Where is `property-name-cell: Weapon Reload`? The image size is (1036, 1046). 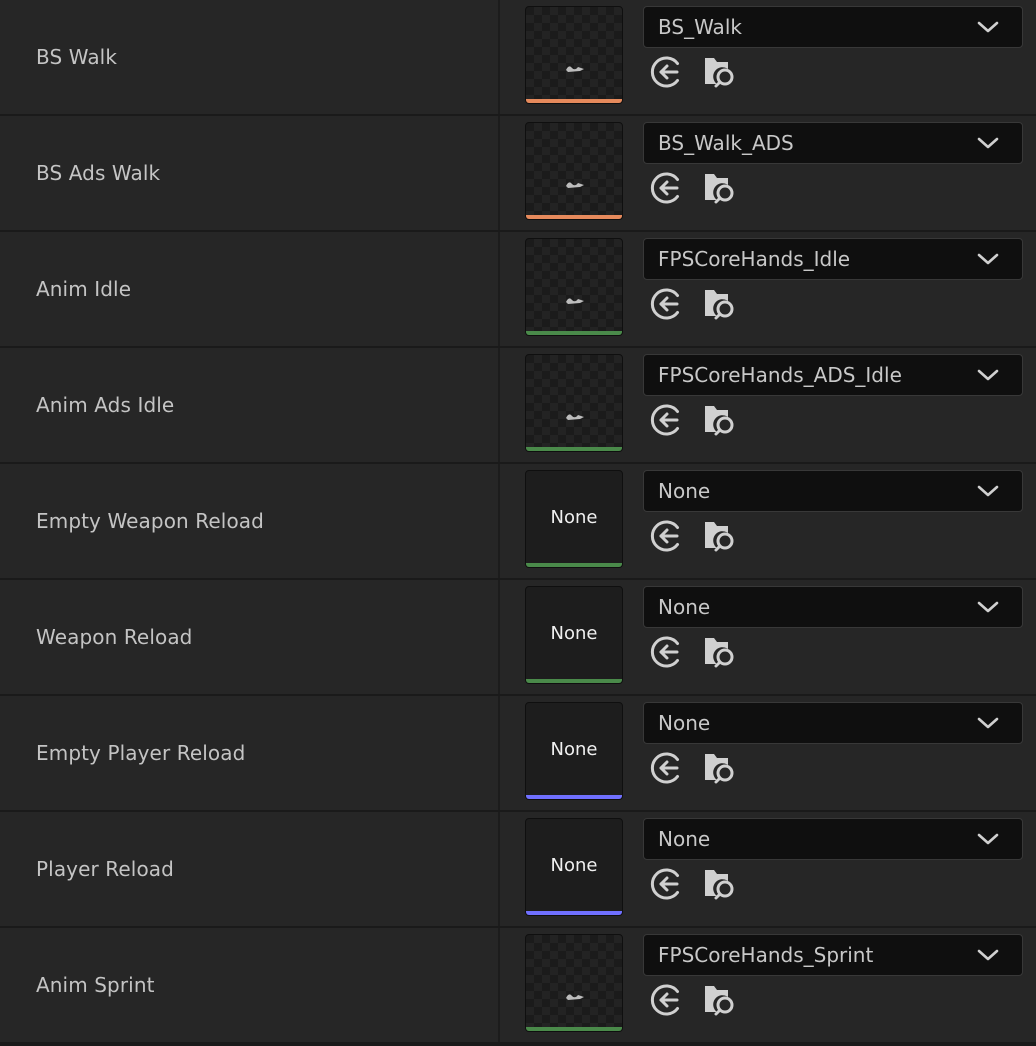
property-name-cell: Weapon Reload is located at coordinates (249, 637).